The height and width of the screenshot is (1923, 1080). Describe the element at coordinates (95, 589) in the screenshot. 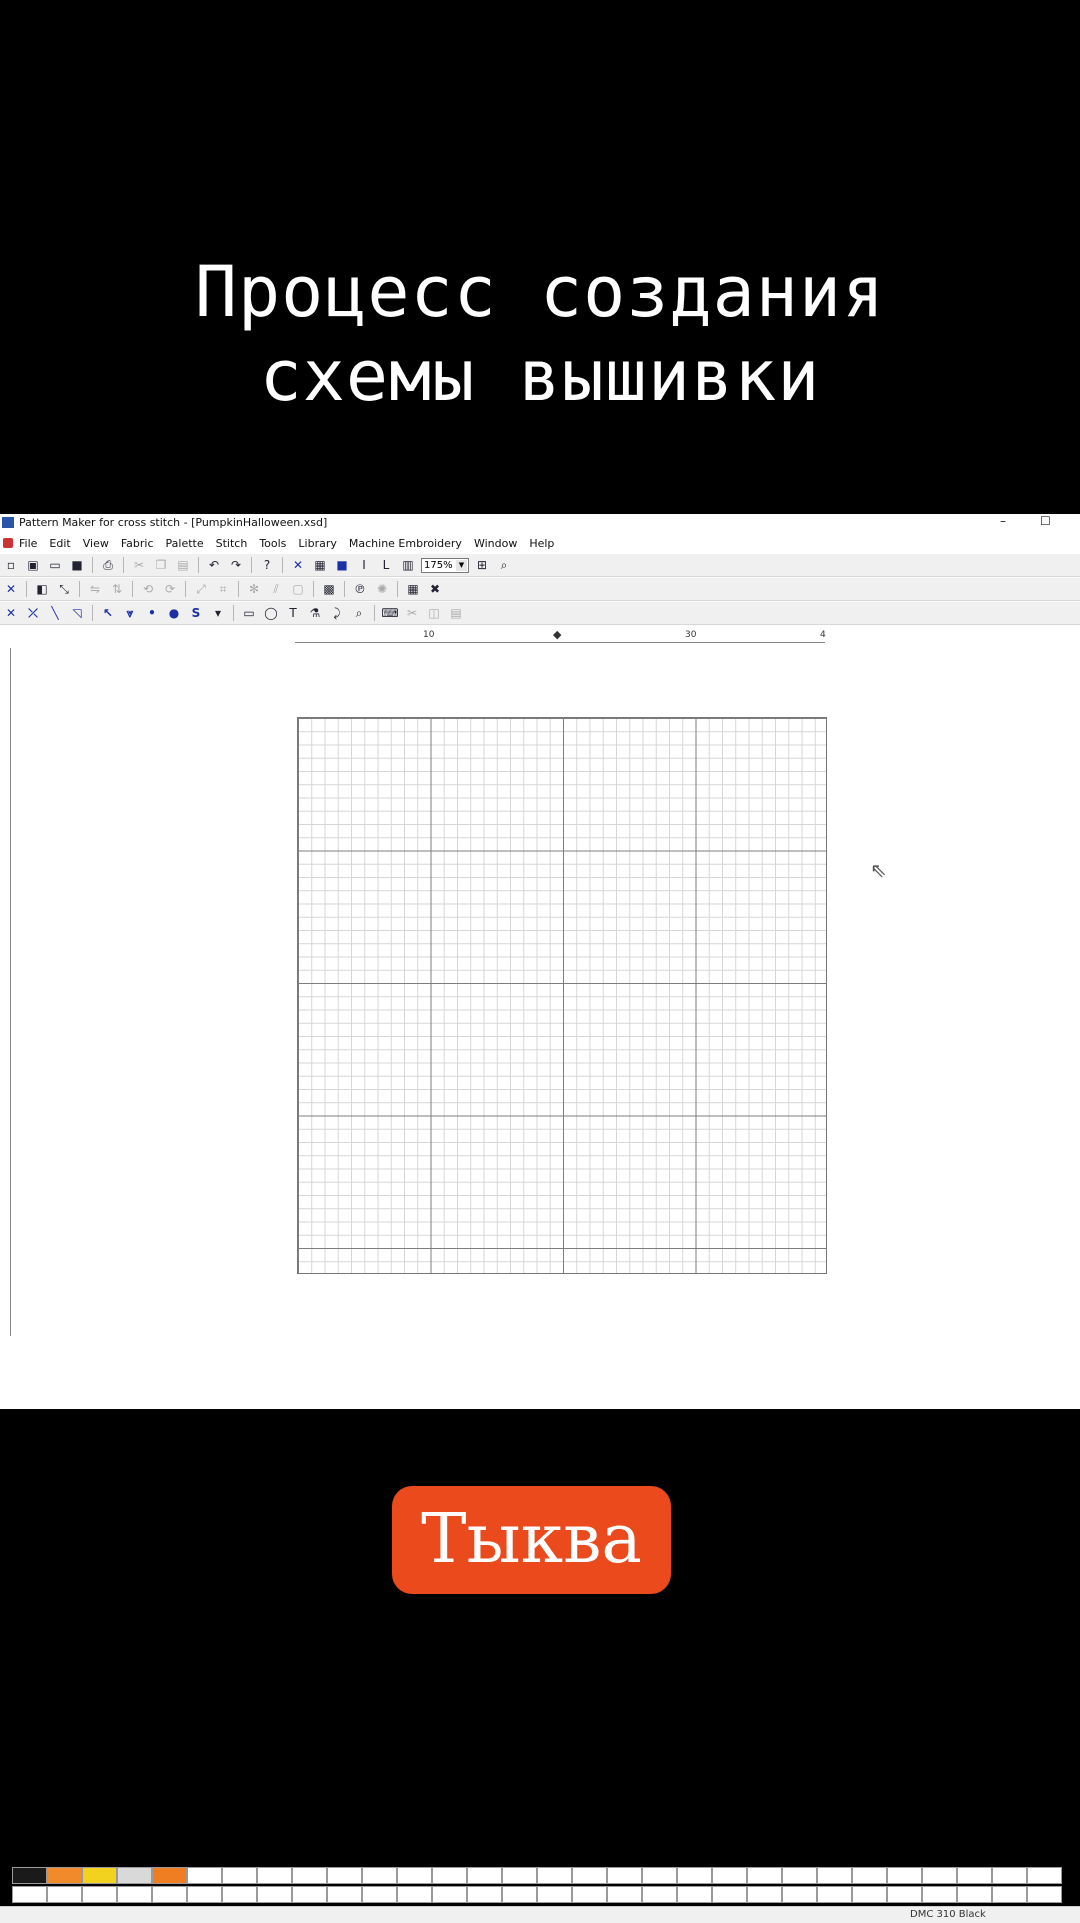

I see `flip-icon: ⇋` at that location.